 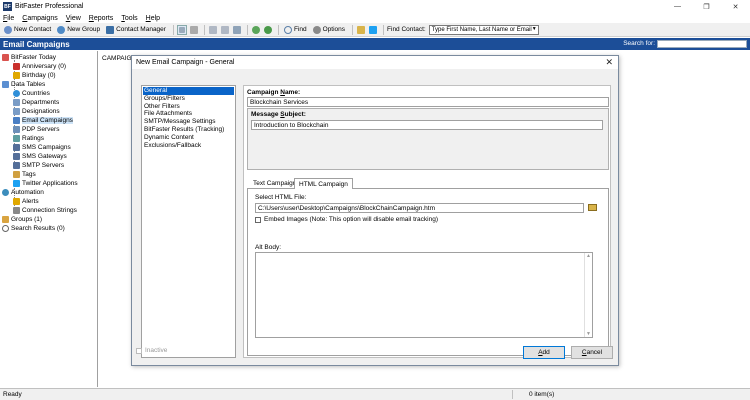 What do you see at coordinates (188, 146) in the screenshot?
I see `section-exclusions-fallback: Exclusions/Fallback` at bounding box center [188, 146].